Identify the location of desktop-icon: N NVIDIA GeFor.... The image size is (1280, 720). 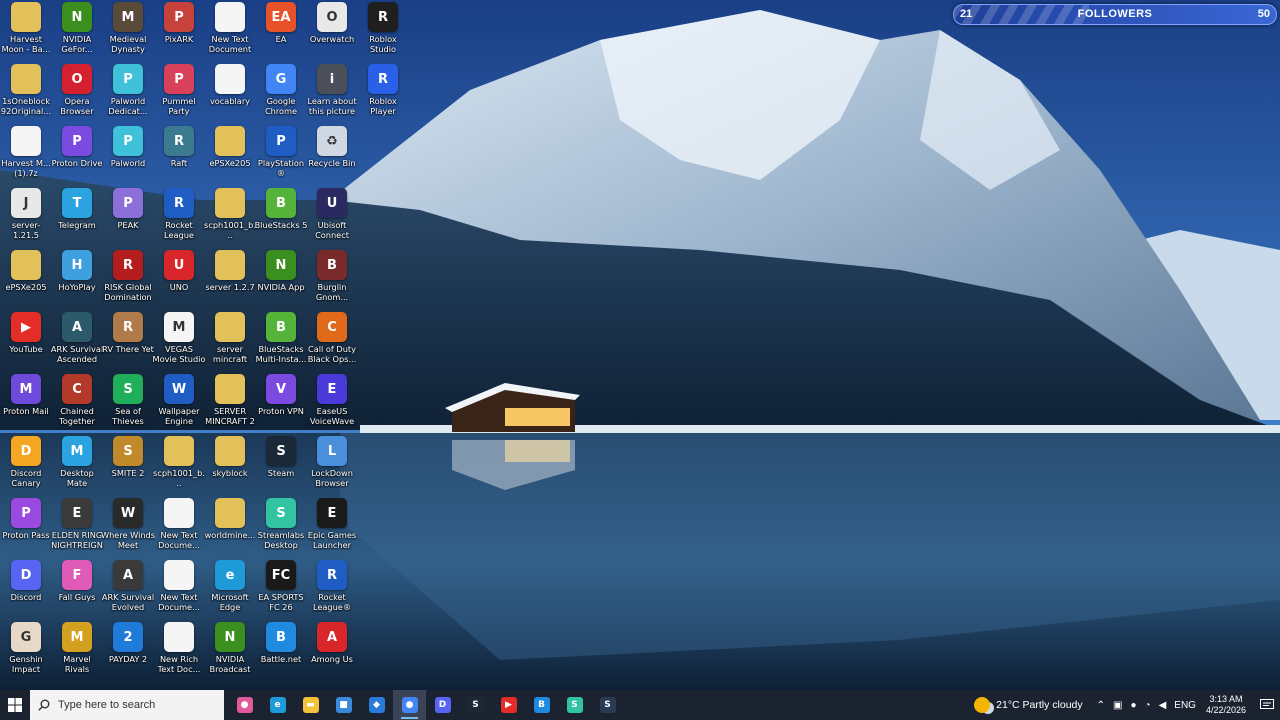
(77, 33).